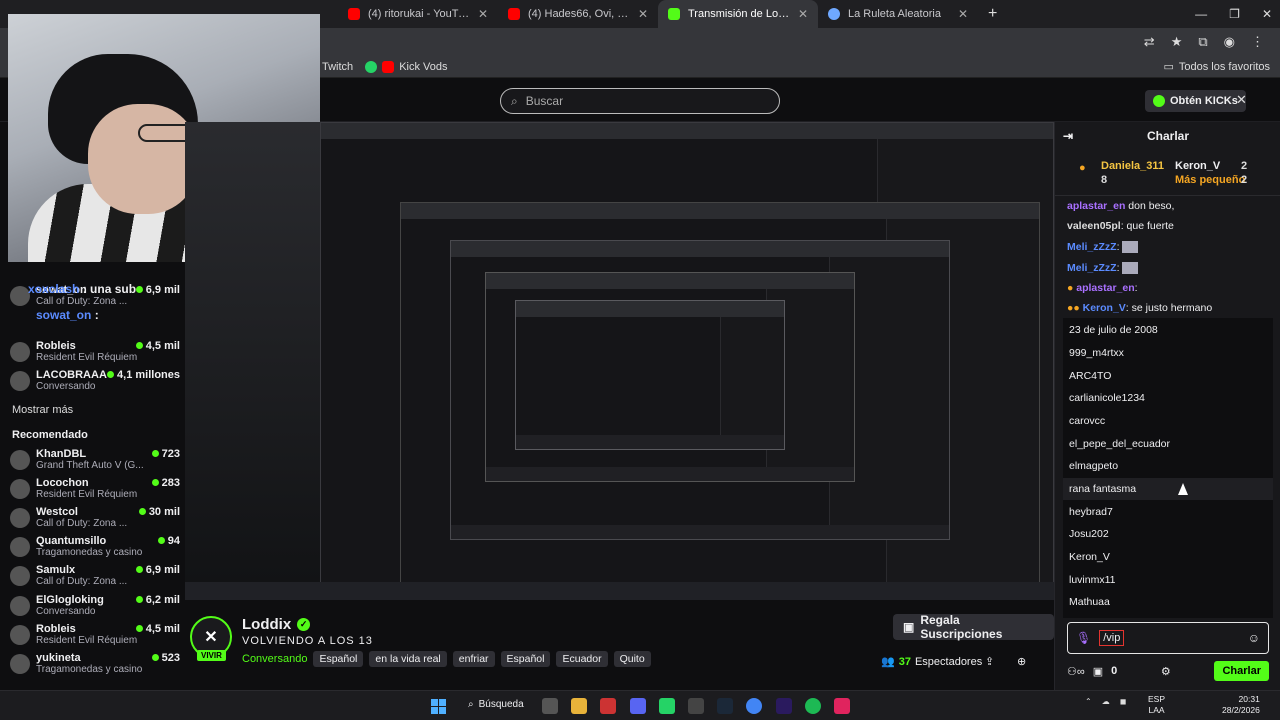 The height and width of the screenshot is (720, 1280). I want to click on maximize-icon: ❐, so click(1234, 14).